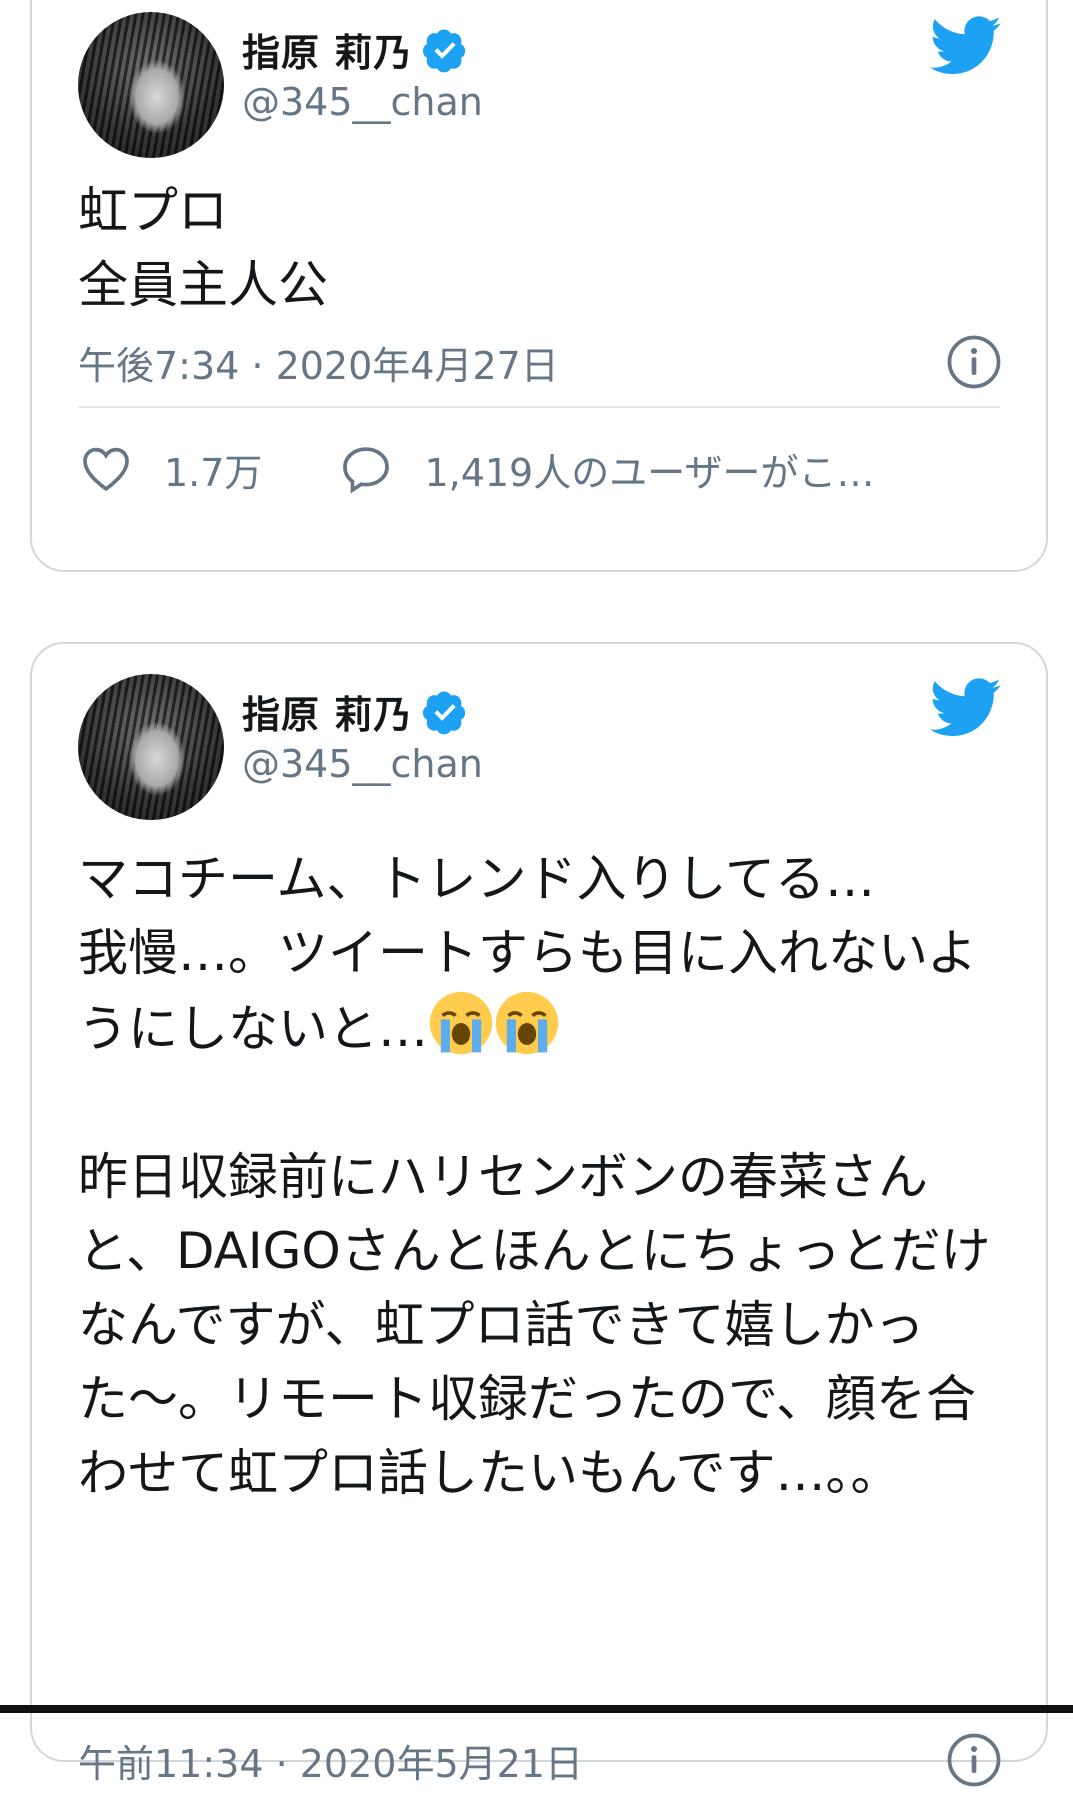  I want to click on tweet-meta: 午後7:34 · 2020年4月27日, so click(539, 362).